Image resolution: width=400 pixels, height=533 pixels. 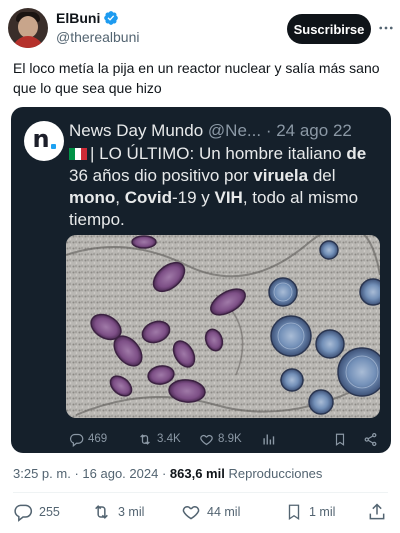 What do you see at coordinates (131, 512) in the screenshot?
I see `retweet-count: 3 mil` at bounding box center [131, 512].